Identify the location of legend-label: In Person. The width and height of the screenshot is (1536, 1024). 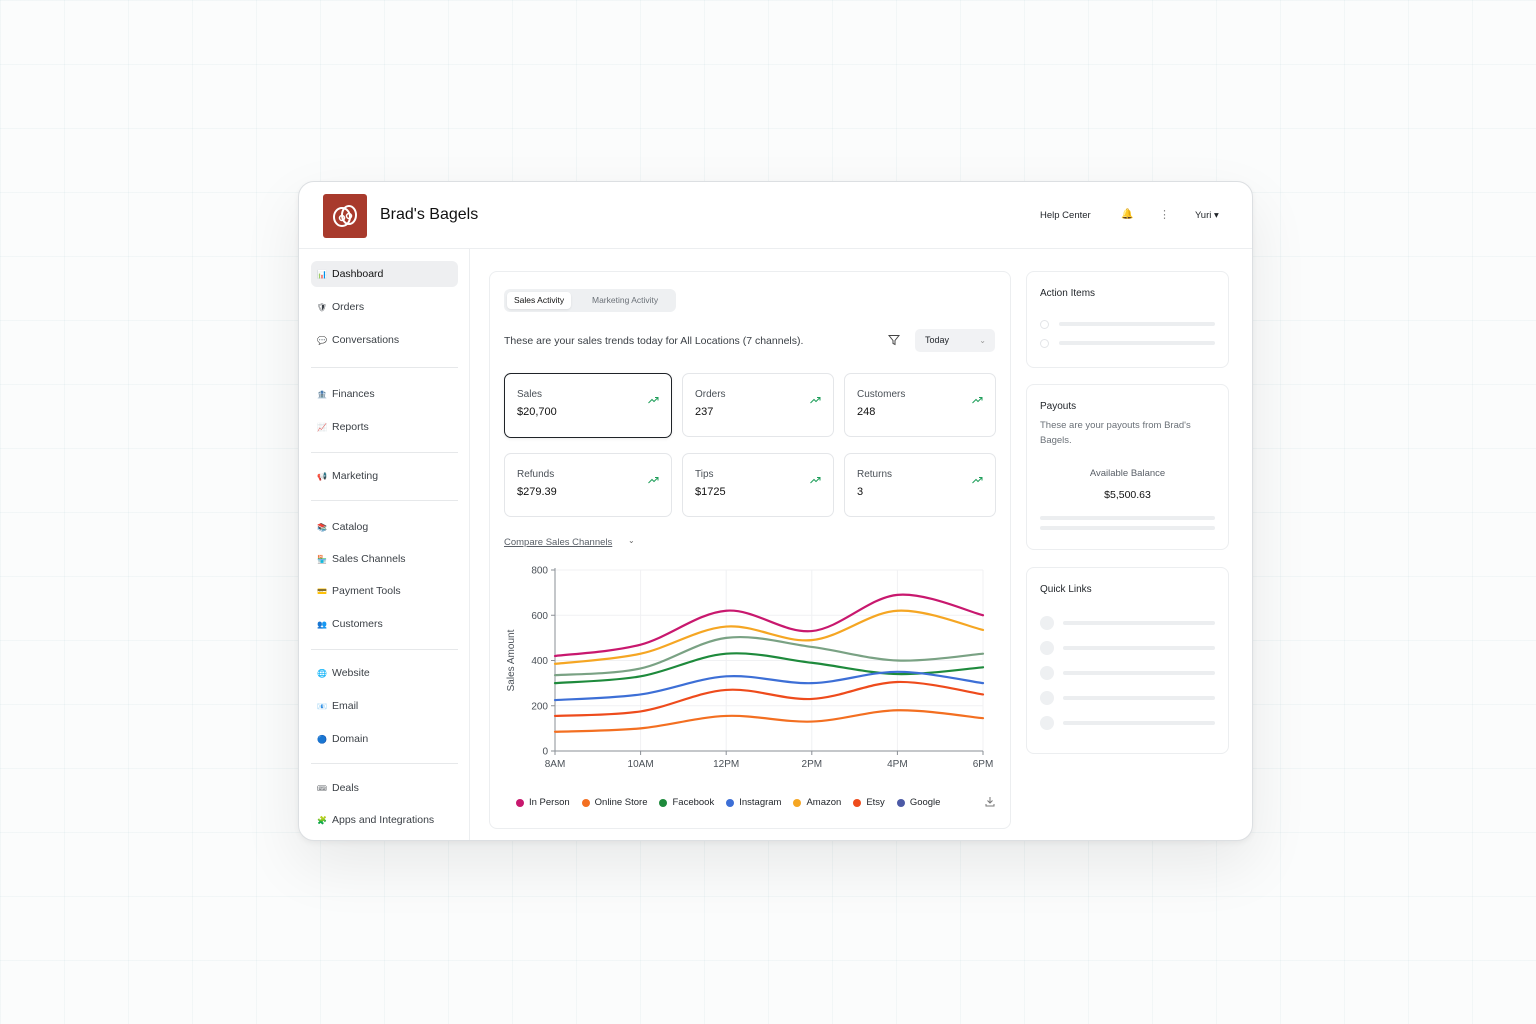
(549, 802).